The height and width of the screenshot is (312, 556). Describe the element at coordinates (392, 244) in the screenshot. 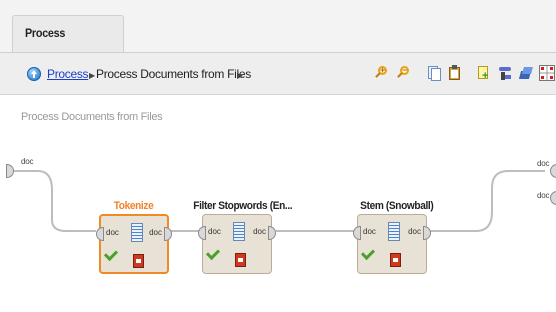

I see `operator-stem-snowball: doc doc` at that location.